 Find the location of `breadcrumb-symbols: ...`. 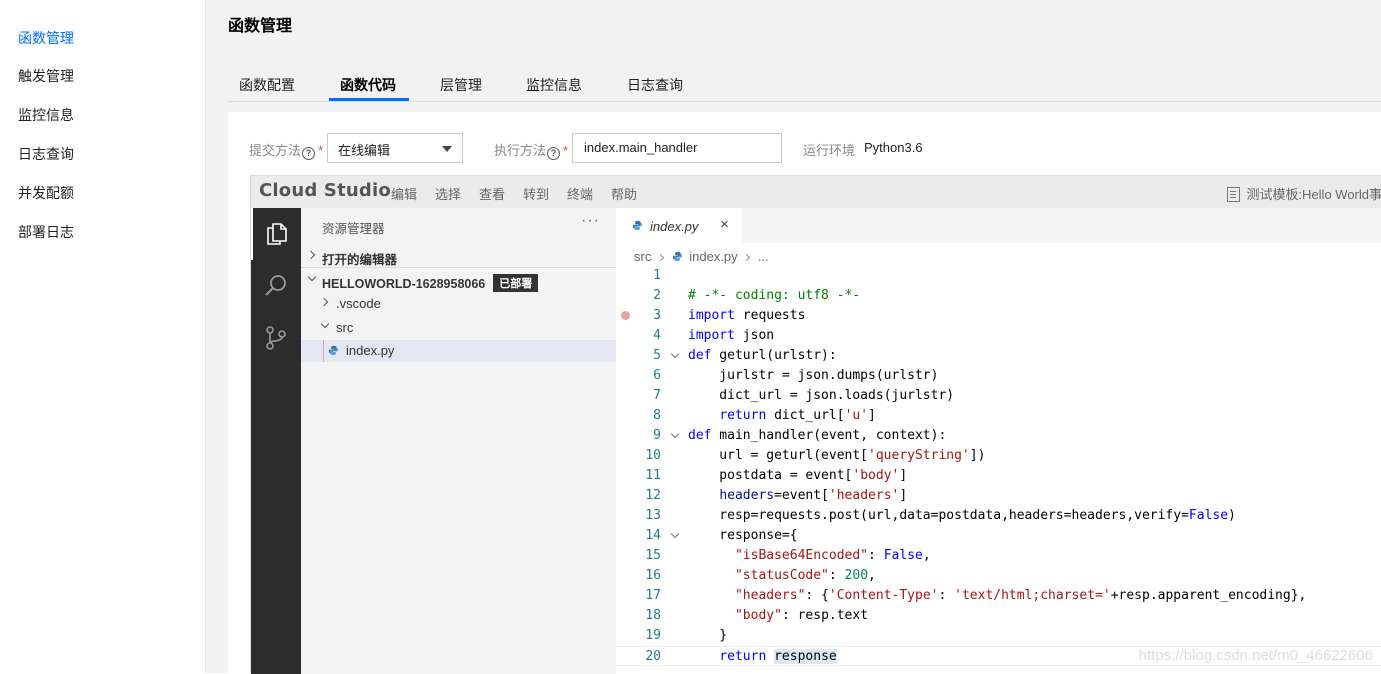

breadcrumb-symbols: ... is located at coordinates (763, 256).